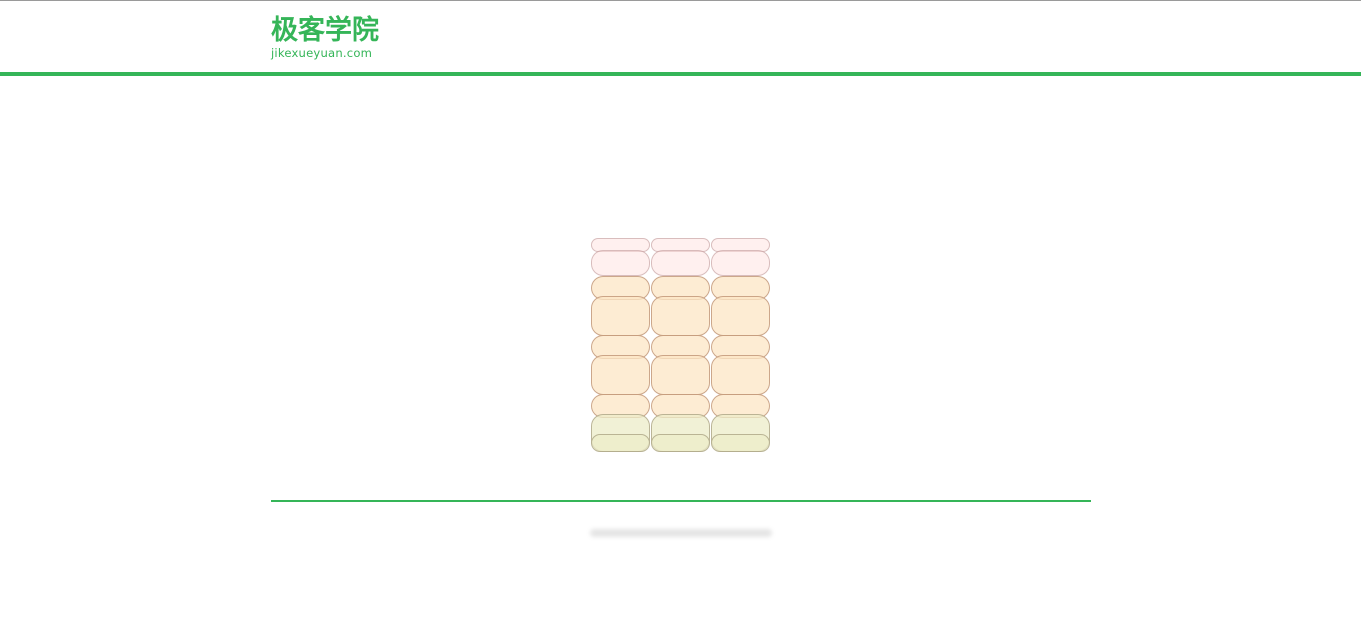 The image size is (1361, 644). What do you see at coordinates (680, 74) in the screenshot?
I see `header-divider` at bounding box center [680, 74].